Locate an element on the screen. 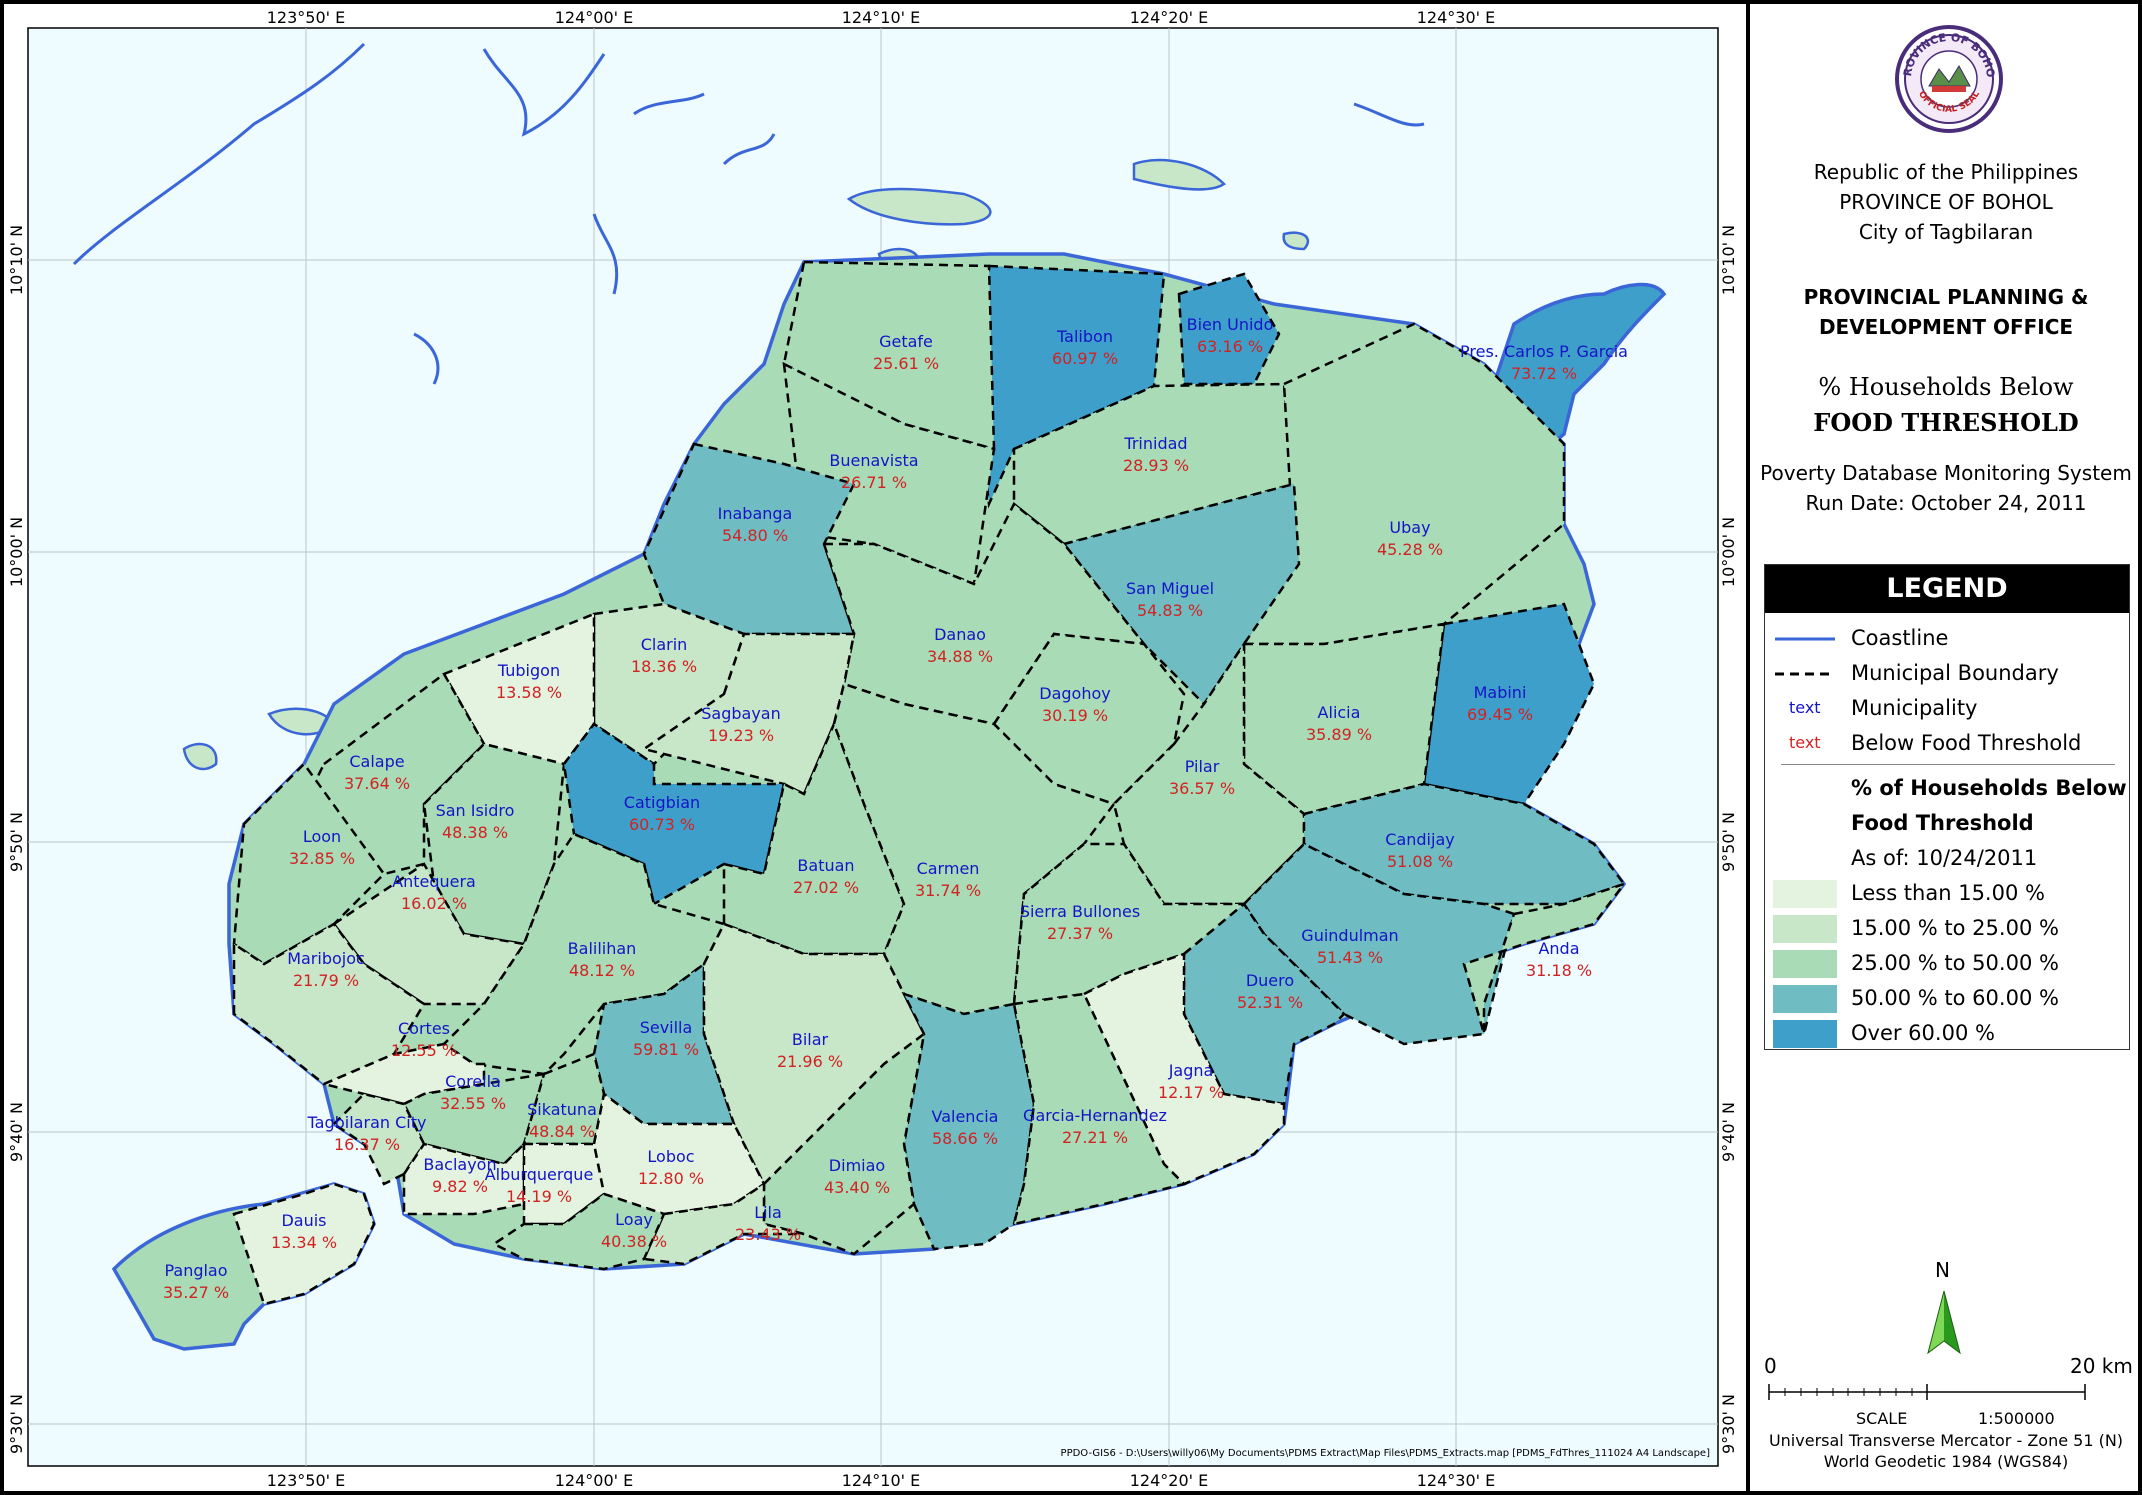  label-jagna: Jagna is located at coordinates (1191, 1070).